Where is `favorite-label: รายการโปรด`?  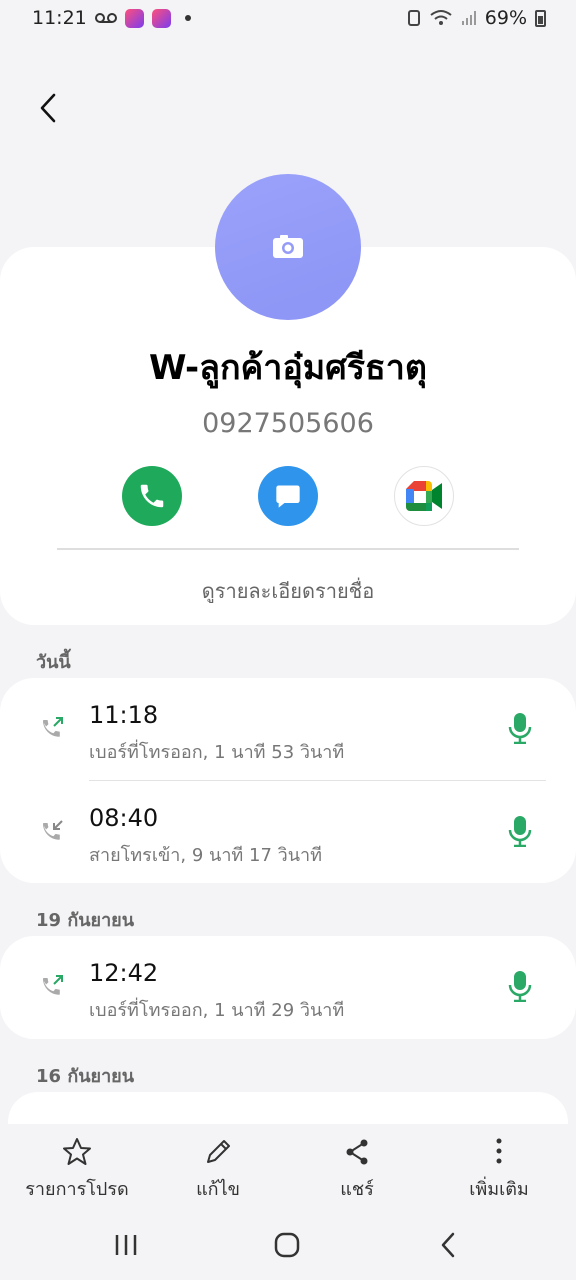 favorite-label: รายการโปรด is located at coordinates (77, 1189).